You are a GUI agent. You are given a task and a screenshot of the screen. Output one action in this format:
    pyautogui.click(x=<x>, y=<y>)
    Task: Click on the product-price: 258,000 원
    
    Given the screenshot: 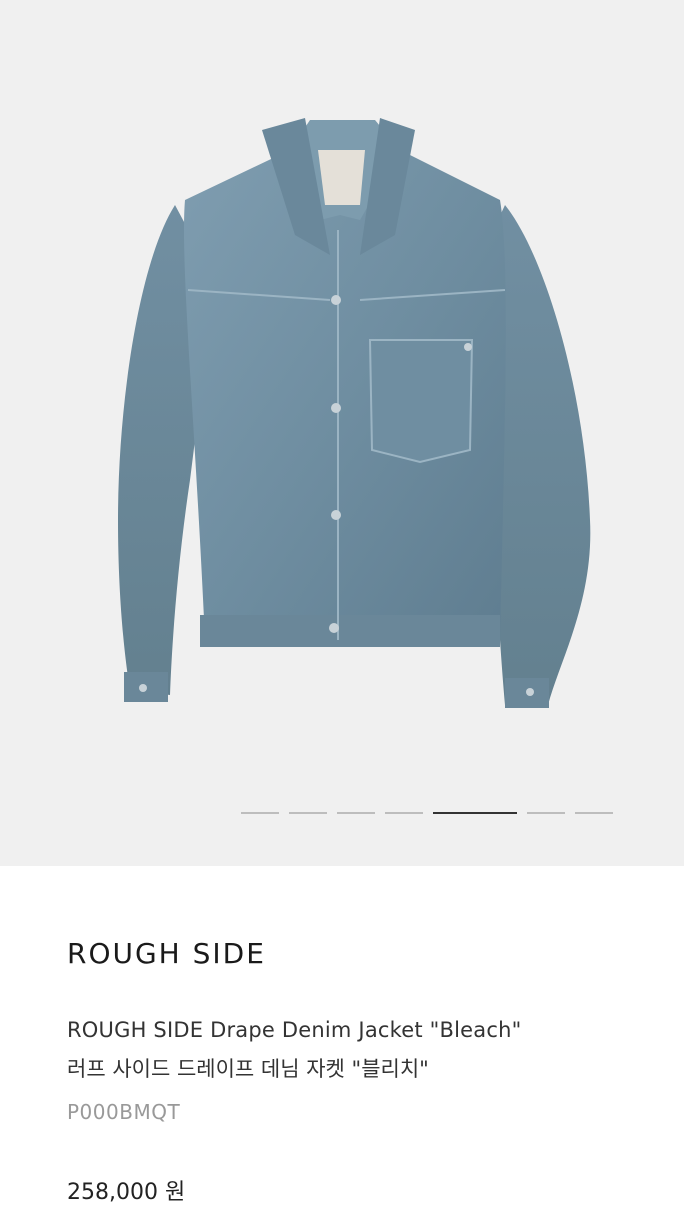 What is the action you would take?
    pyautogui.click(x=126, y=1192)
    